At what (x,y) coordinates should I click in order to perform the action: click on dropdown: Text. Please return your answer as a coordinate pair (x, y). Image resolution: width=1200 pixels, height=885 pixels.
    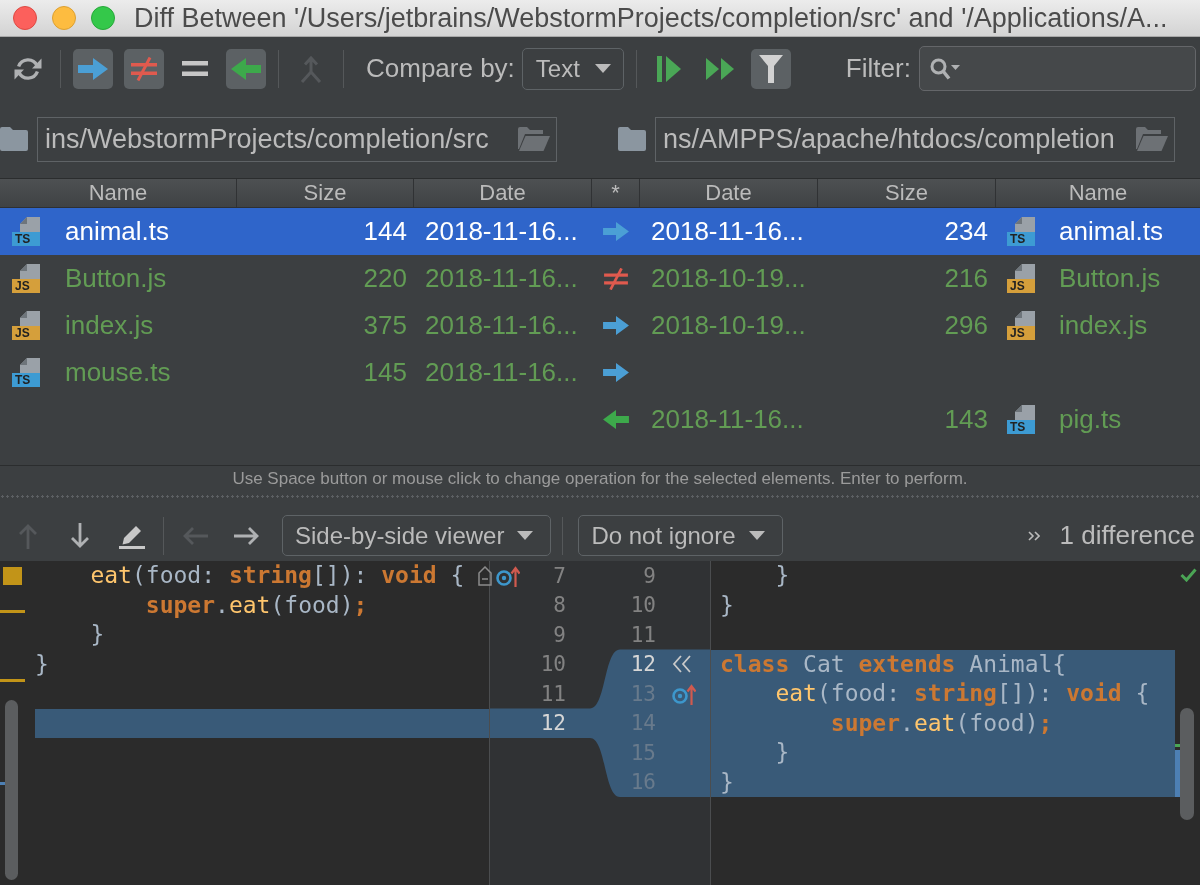
    Looking at the image, I should click on (572, 68).